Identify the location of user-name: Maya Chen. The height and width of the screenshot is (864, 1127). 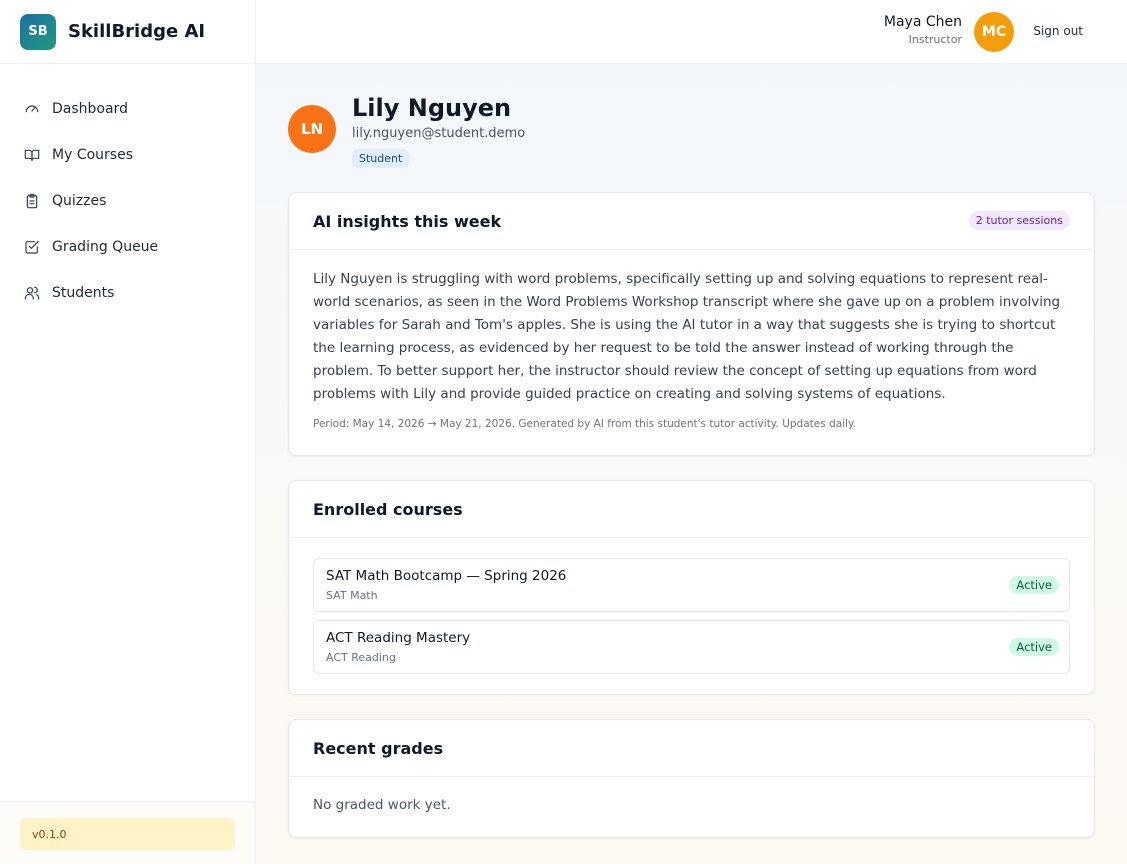
(922, 22).